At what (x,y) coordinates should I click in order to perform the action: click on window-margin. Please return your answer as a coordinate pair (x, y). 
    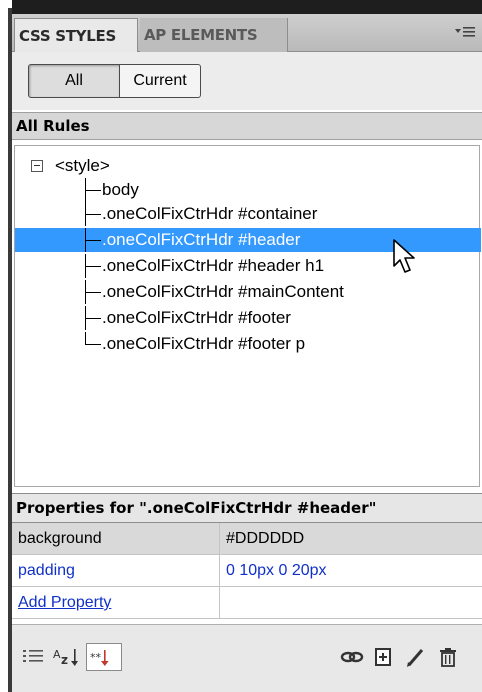
    Looking at the image, I should click on (4, 346).